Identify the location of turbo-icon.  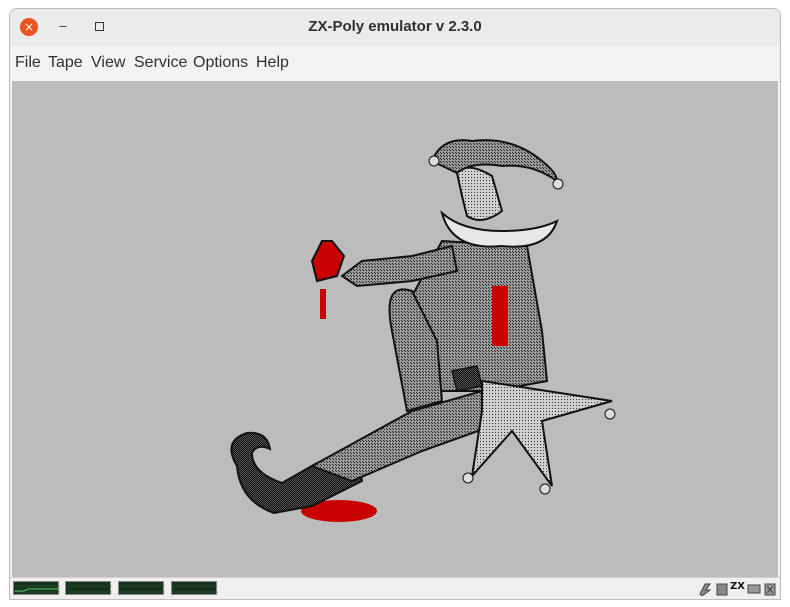
(705, 589).